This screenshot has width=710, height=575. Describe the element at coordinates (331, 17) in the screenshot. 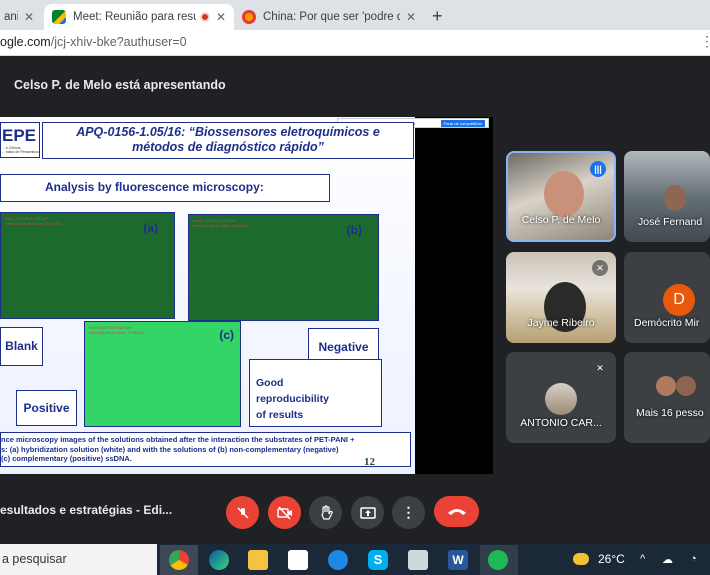

I see `tab-title: China: Por que ser 'podre de rico'` at that location.